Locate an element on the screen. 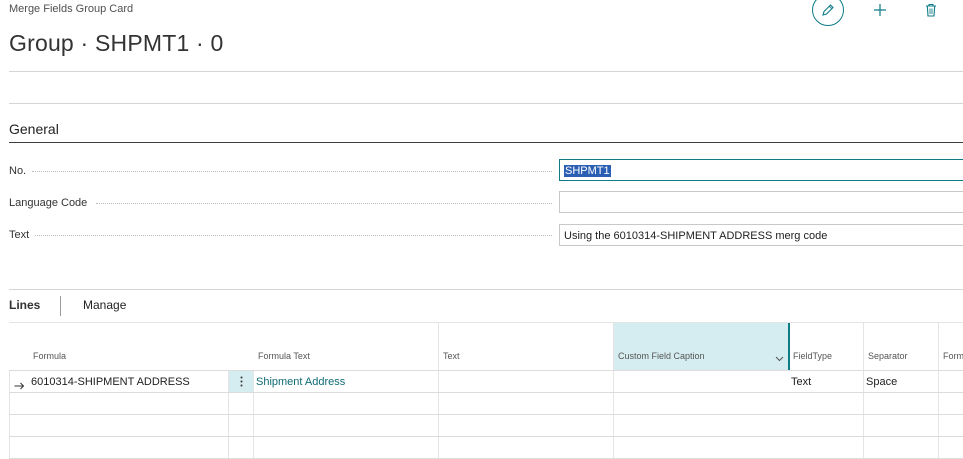 This screenshot has width=963, height=459. column-header-fieldtype: FieldType is located at coordinates (812, 356).